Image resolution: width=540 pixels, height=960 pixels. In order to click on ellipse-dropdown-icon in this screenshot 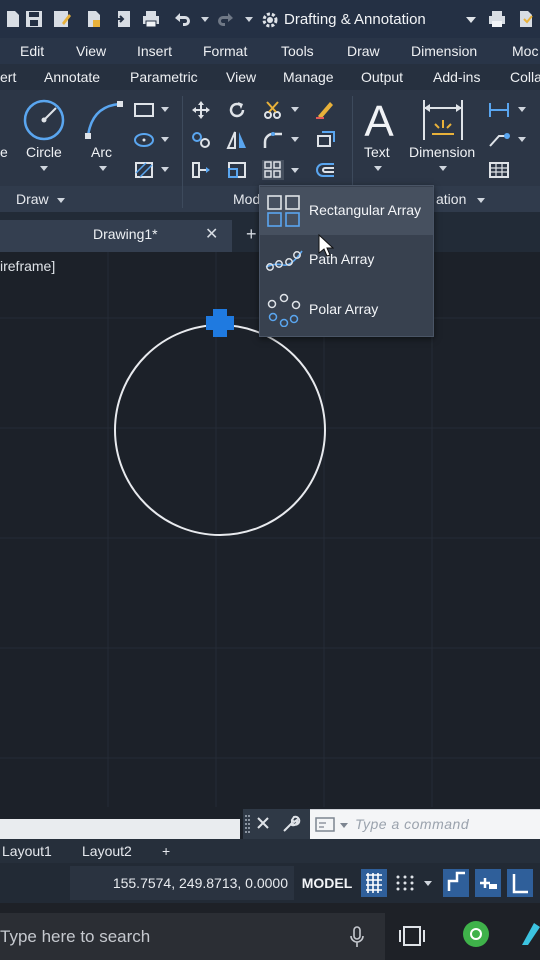, I will do `click(165, 139)`.